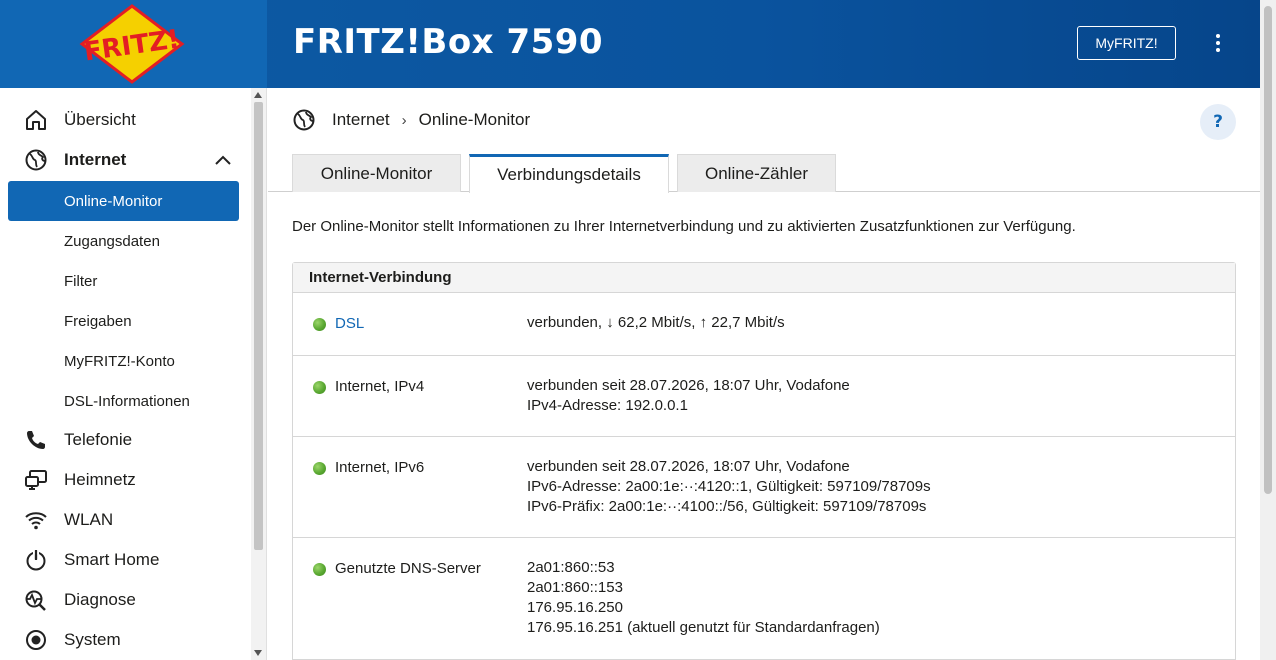 This screenshot has height=660, width=1276. I want to click on breadcrumb-root: Internet, so click(361, 120).